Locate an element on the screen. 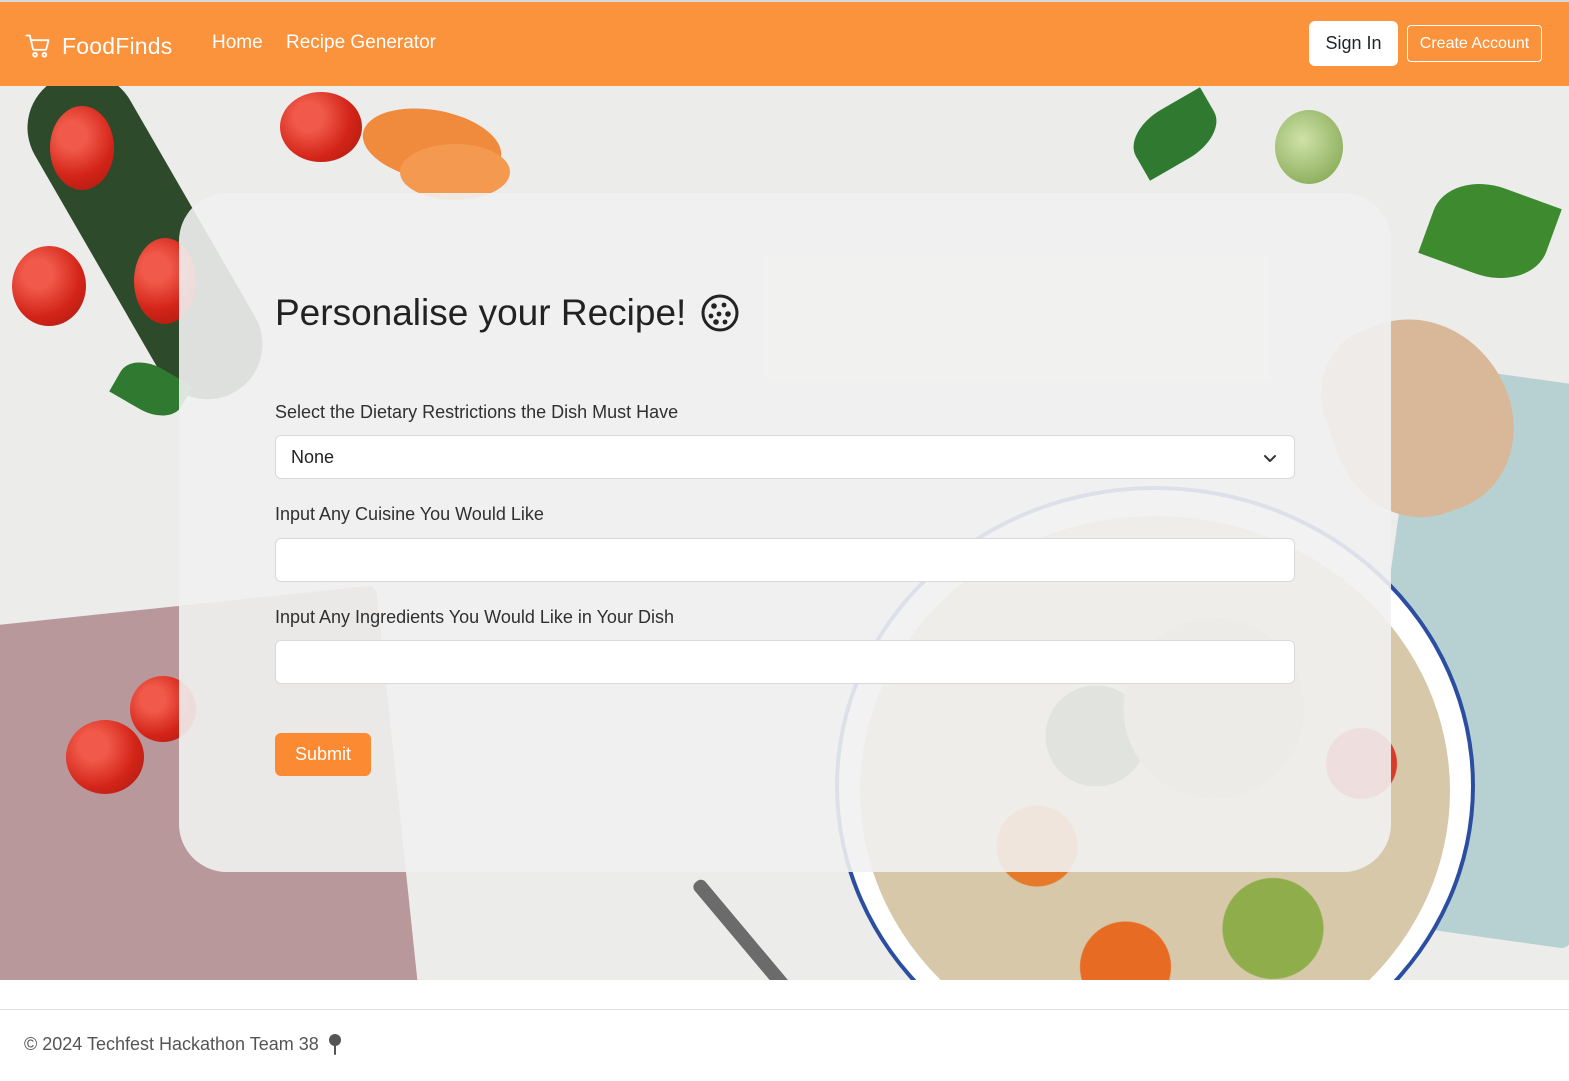  sprout-decoration is located at coordinates (1309, 147).